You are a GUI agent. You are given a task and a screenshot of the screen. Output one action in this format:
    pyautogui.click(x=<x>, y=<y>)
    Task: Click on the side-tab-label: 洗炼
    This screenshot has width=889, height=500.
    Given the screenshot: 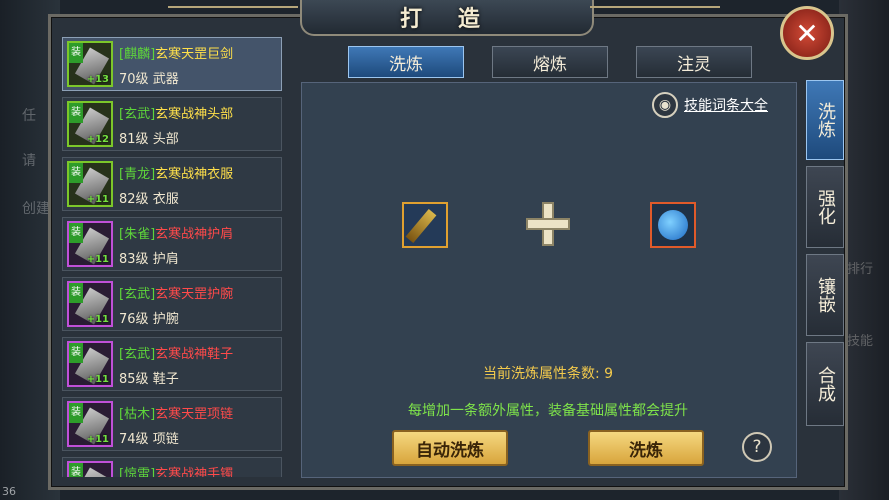 What is the action you would take?
    pyautogui.click(x=825, y=120)
    